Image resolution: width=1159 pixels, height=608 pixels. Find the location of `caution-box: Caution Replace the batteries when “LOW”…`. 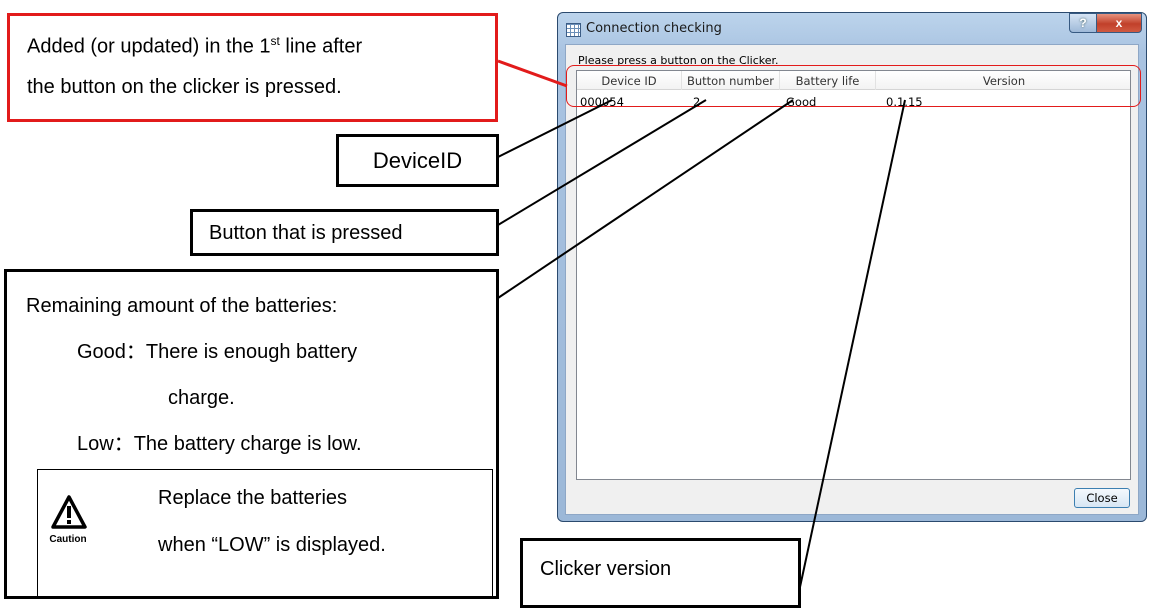

caution-box: Caution Replace the batteries when “LOW”… is located at coordinates (265, 533).